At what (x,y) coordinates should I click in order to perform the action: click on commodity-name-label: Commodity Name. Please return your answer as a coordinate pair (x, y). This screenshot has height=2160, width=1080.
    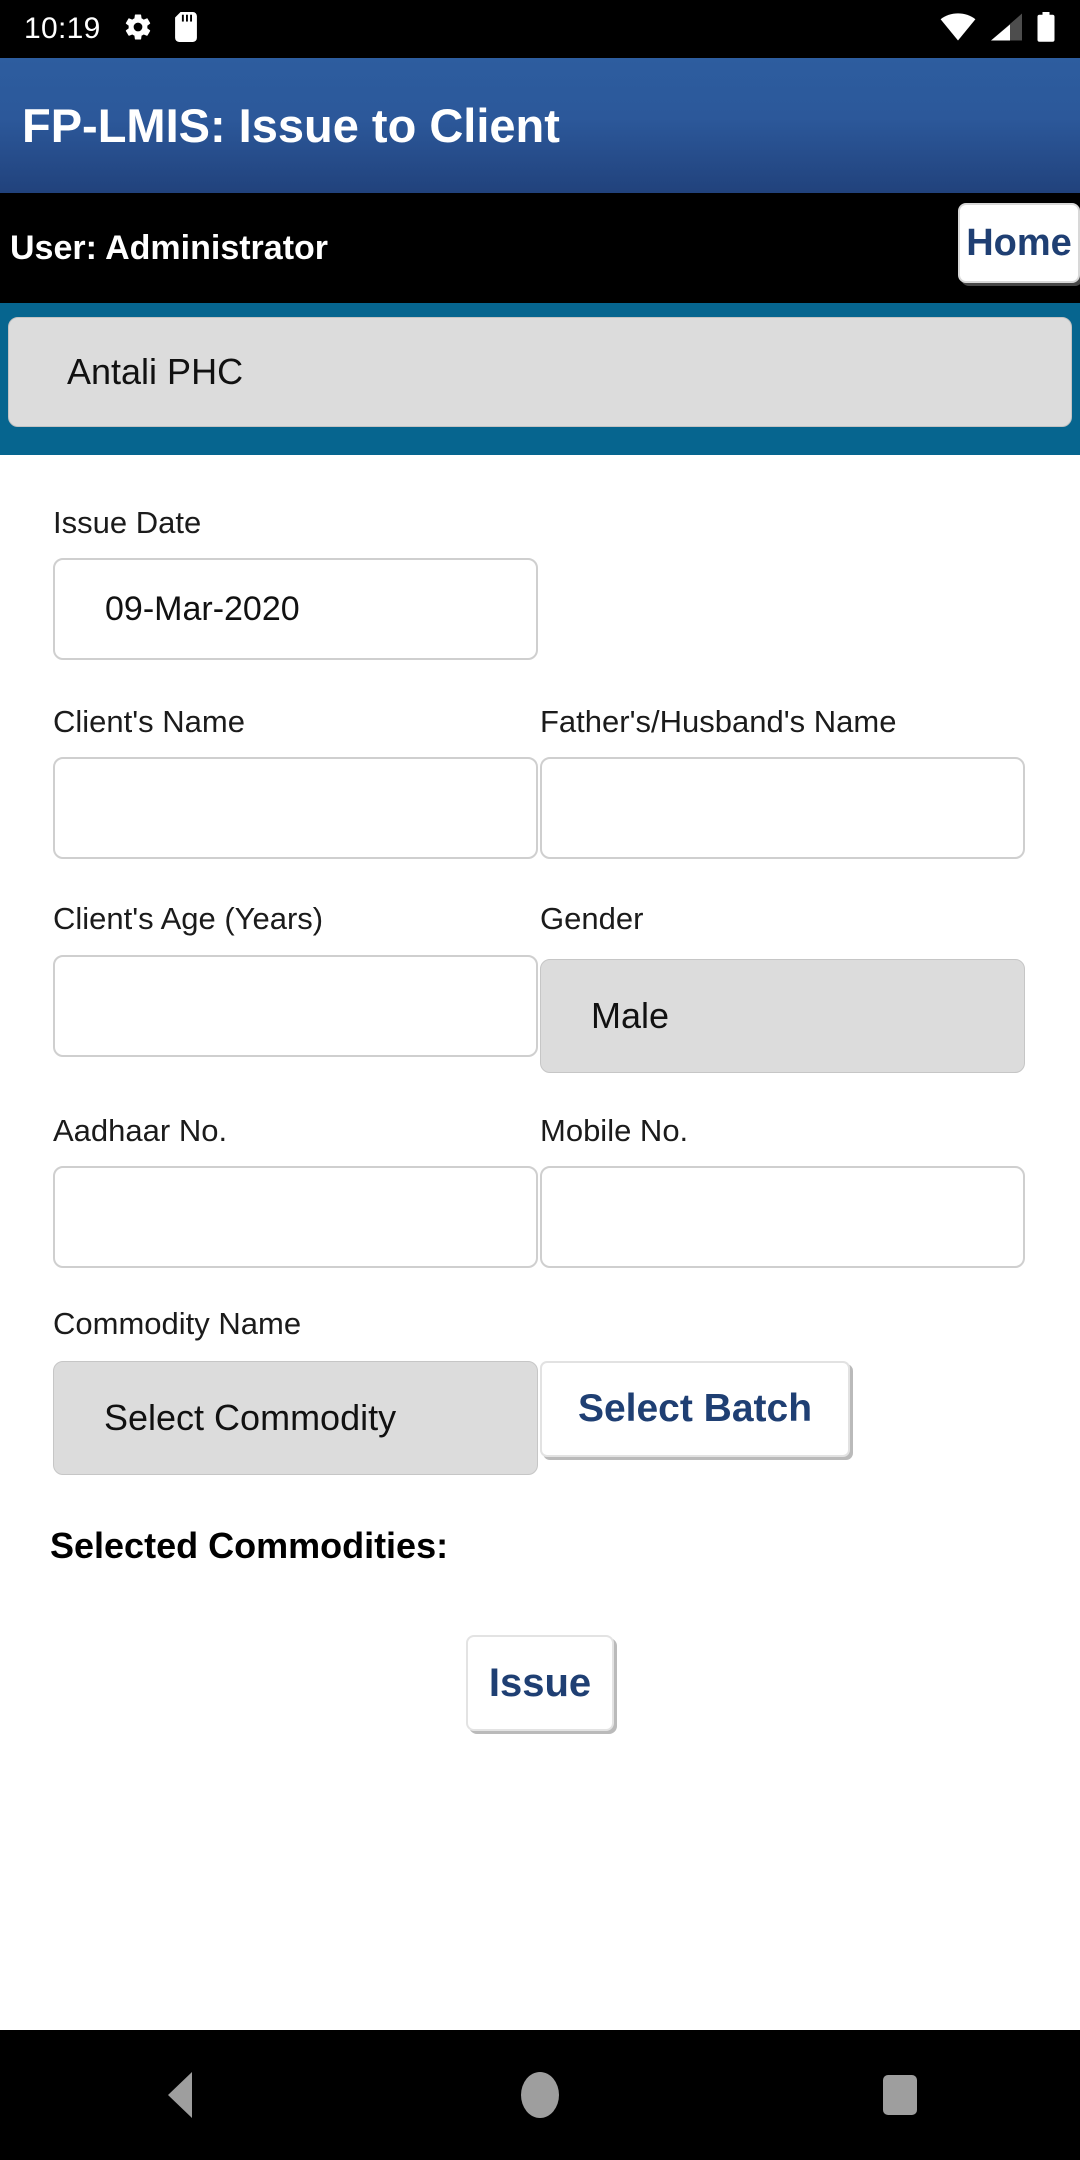
    Looking at the image, I should click on (177, 1323).